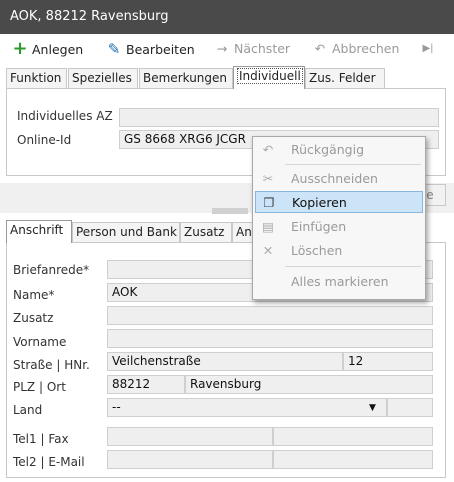  Describe the element at coordinates (116, 407) in the screenshot. I see `country-value: --` at that location.